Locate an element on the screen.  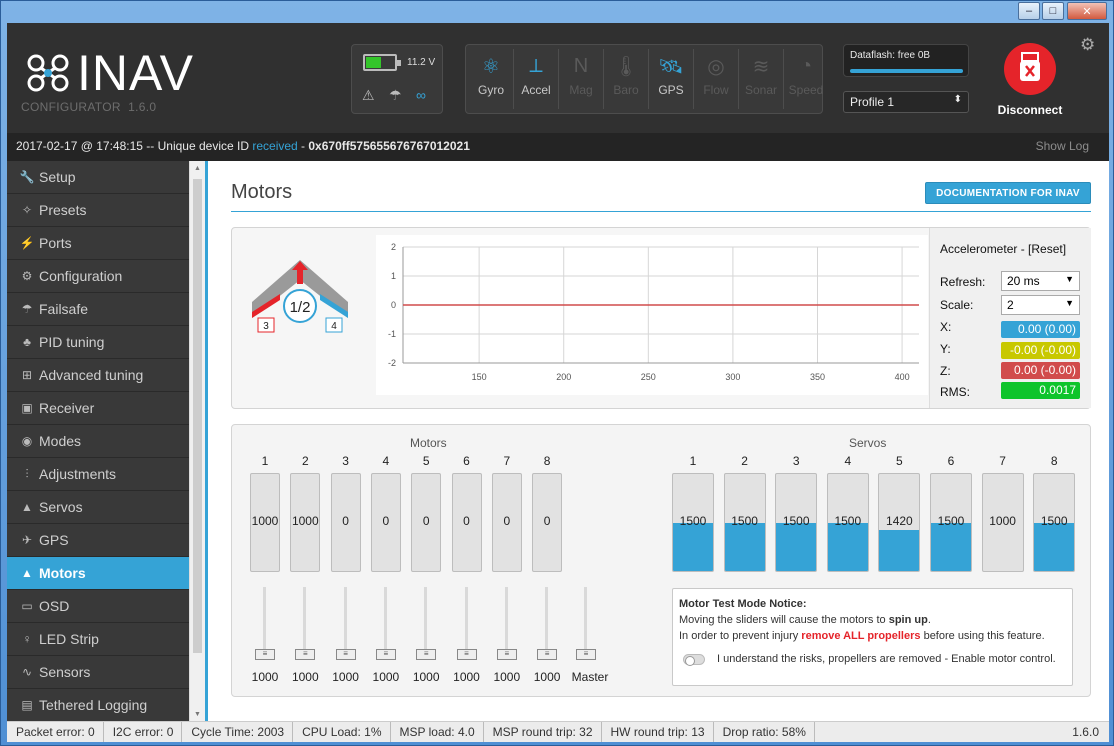
scroll-up-icon: ▲ is located at coordinates (197, 168).